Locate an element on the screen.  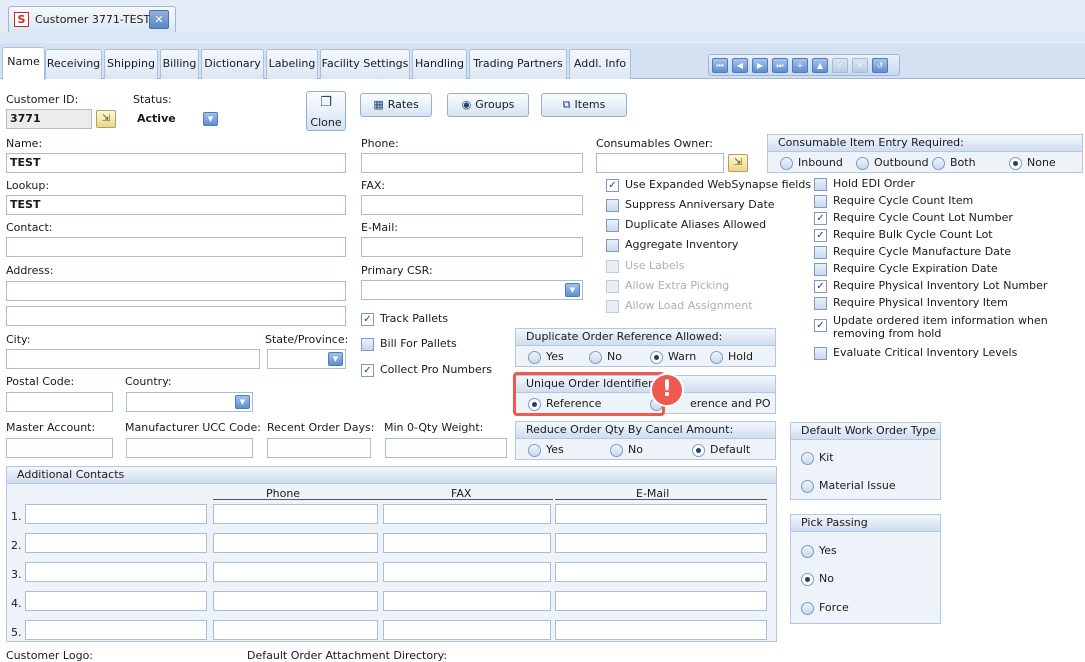
work-order-kit-radio is located at coordinates (807, 458).